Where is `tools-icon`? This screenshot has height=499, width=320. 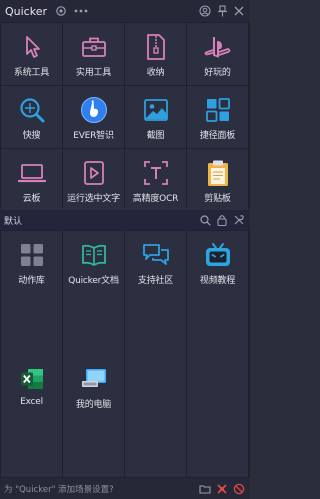 tools-icon is located at coordinates (239, 220).